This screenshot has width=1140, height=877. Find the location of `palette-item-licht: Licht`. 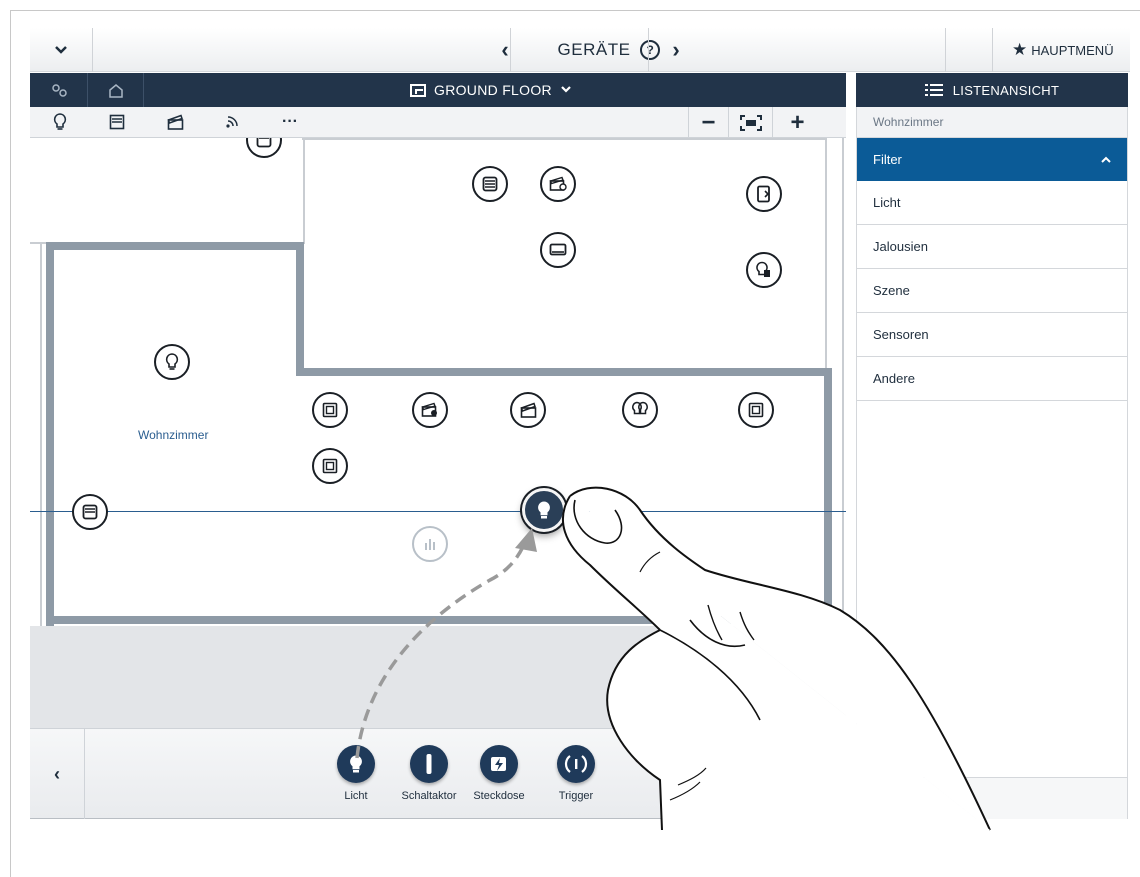

palette-item-licht: Licht is located at coordinates (356, 773).